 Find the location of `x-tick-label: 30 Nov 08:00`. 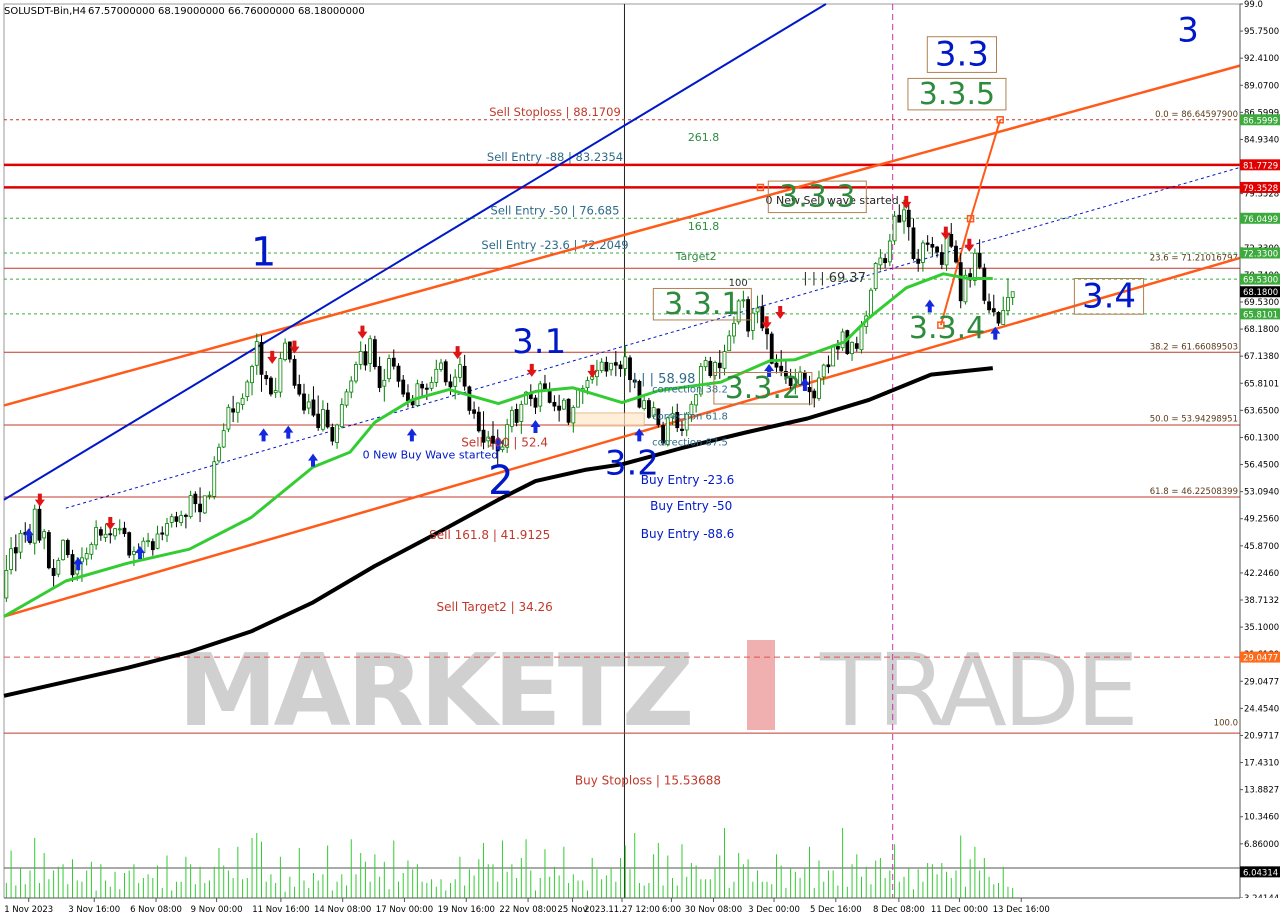

x-tick-label: 30 Nov 08:00 is located at coordinates (713, 910).